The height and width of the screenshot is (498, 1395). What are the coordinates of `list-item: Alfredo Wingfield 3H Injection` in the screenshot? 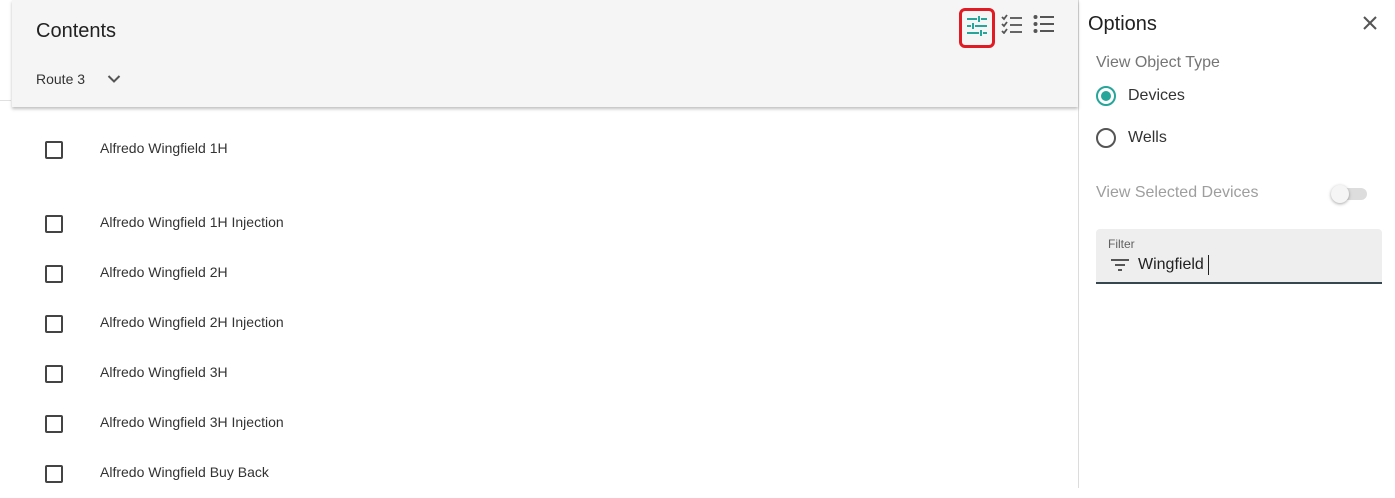 It's located at (545, 423).